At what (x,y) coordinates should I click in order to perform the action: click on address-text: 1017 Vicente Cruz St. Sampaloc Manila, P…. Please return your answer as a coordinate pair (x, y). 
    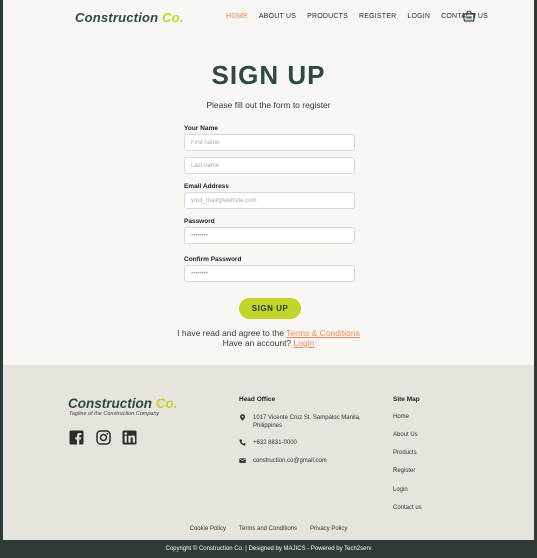
    Looking at the image, I should click on (307, 422).